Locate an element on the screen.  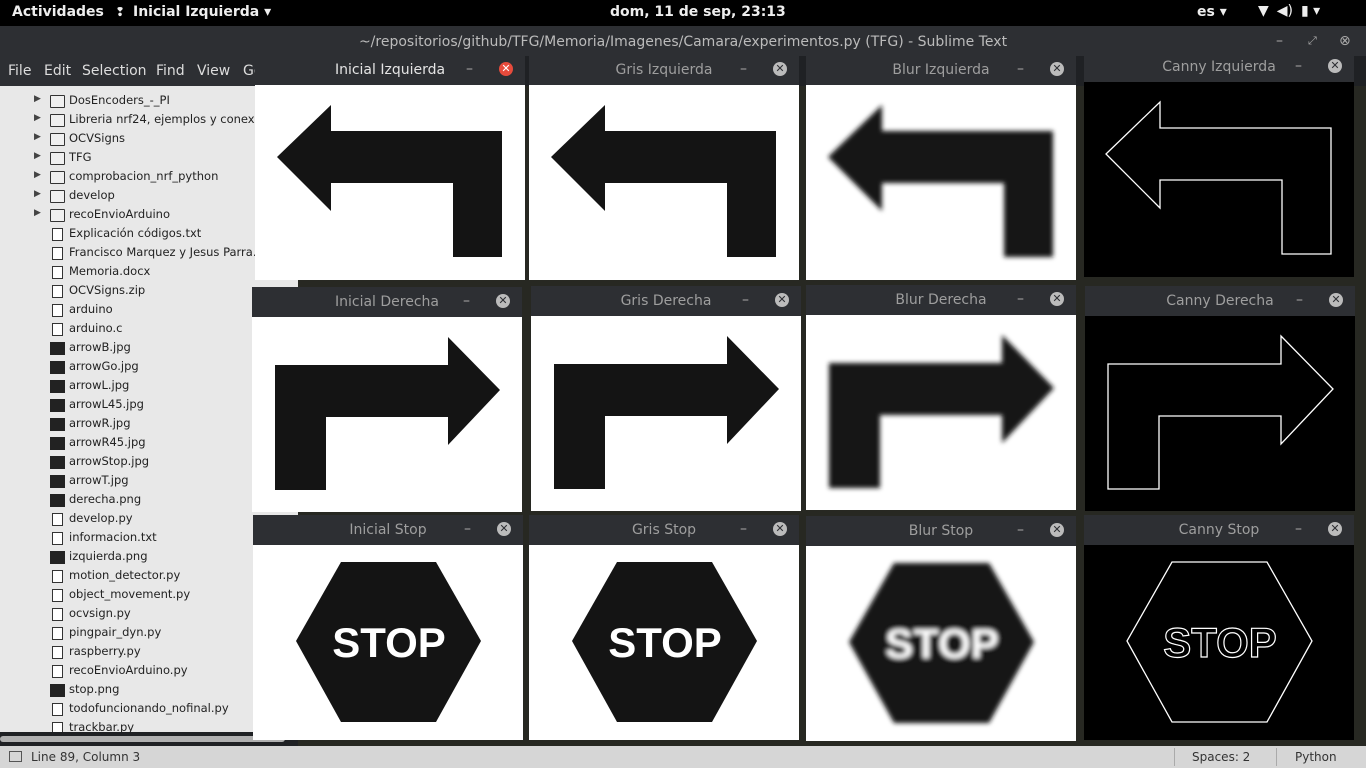
indentation-status: Spaces: 2 is located at coordinates (1221, 757).